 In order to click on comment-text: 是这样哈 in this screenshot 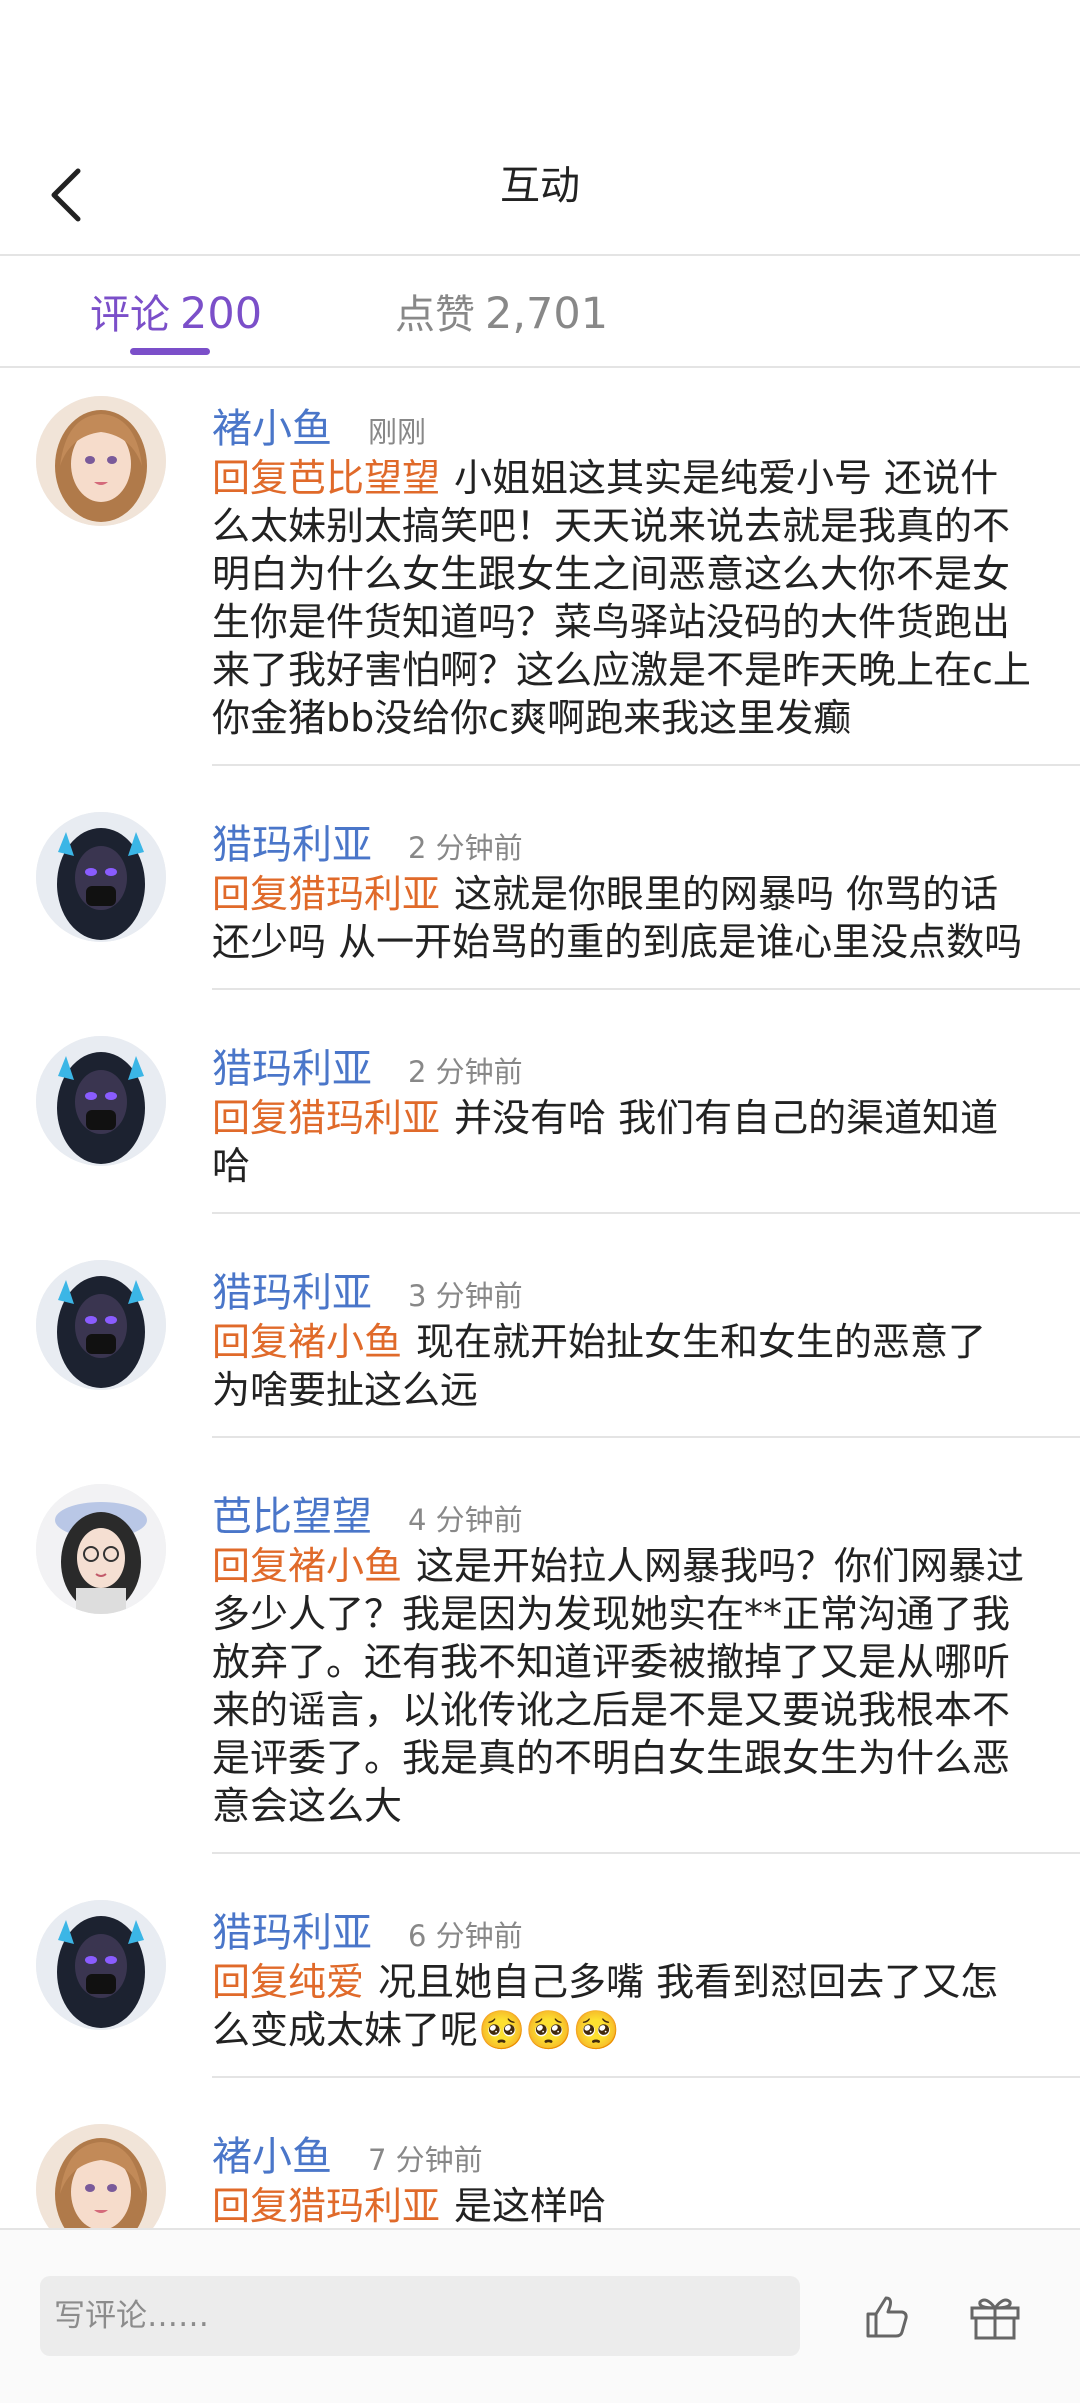, I will do `click(530, 2206)`.